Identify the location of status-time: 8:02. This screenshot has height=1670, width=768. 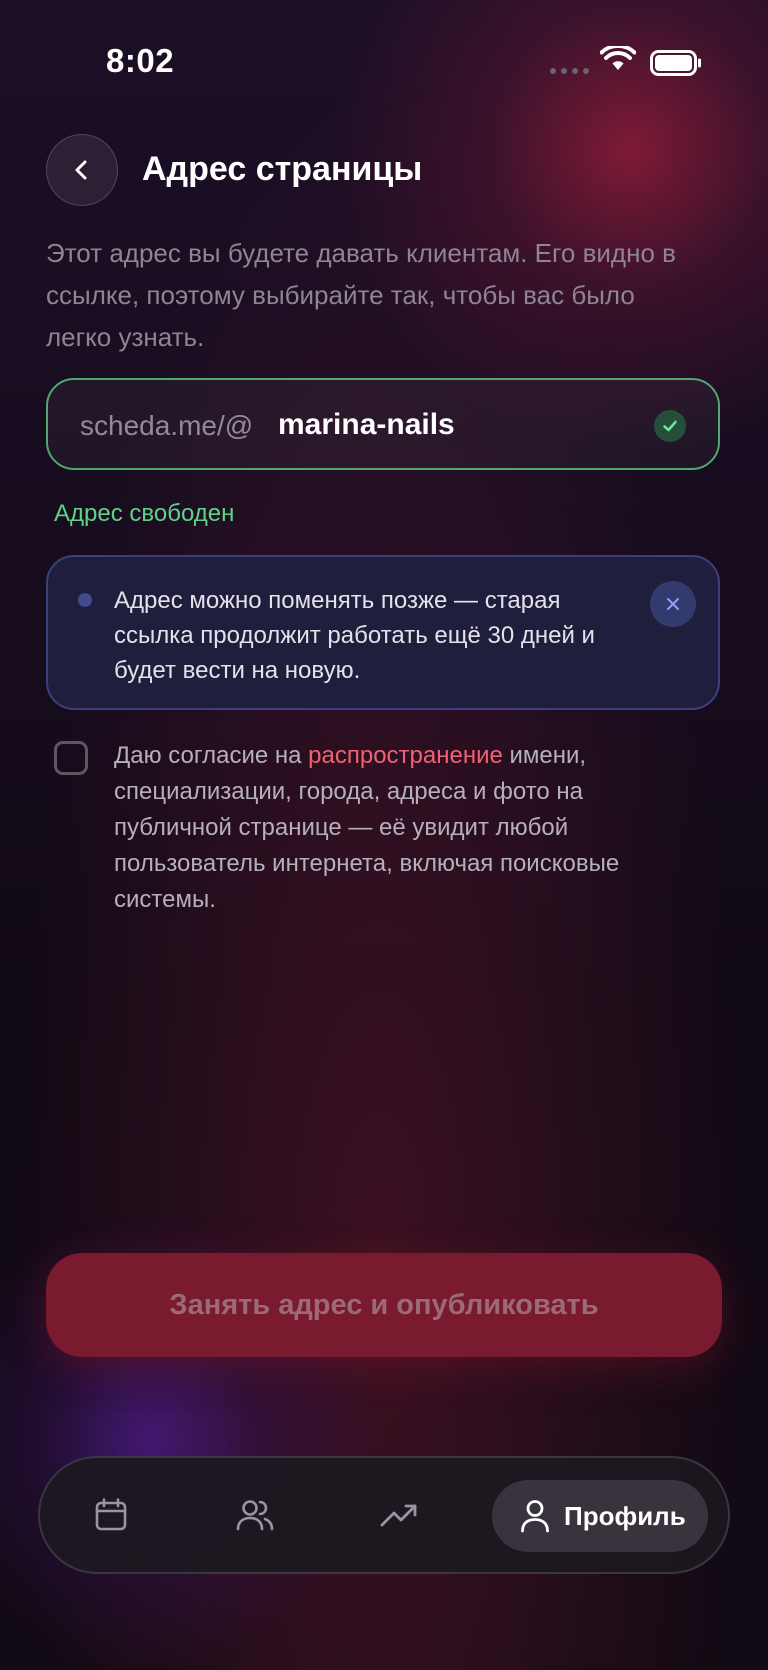
(140, 60).